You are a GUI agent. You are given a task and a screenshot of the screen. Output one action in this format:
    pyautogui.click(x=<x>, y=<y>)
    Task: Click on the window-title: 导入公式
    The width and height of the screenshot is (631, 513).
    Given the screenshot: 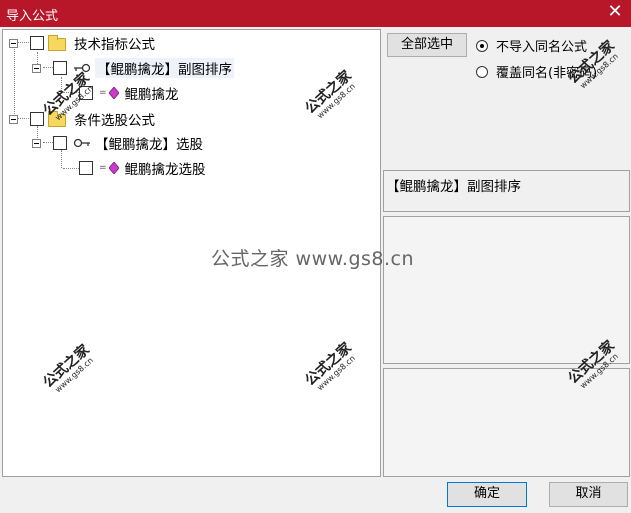 What is the action you would take?
    pyautogui.click(x=32, y=16)
    